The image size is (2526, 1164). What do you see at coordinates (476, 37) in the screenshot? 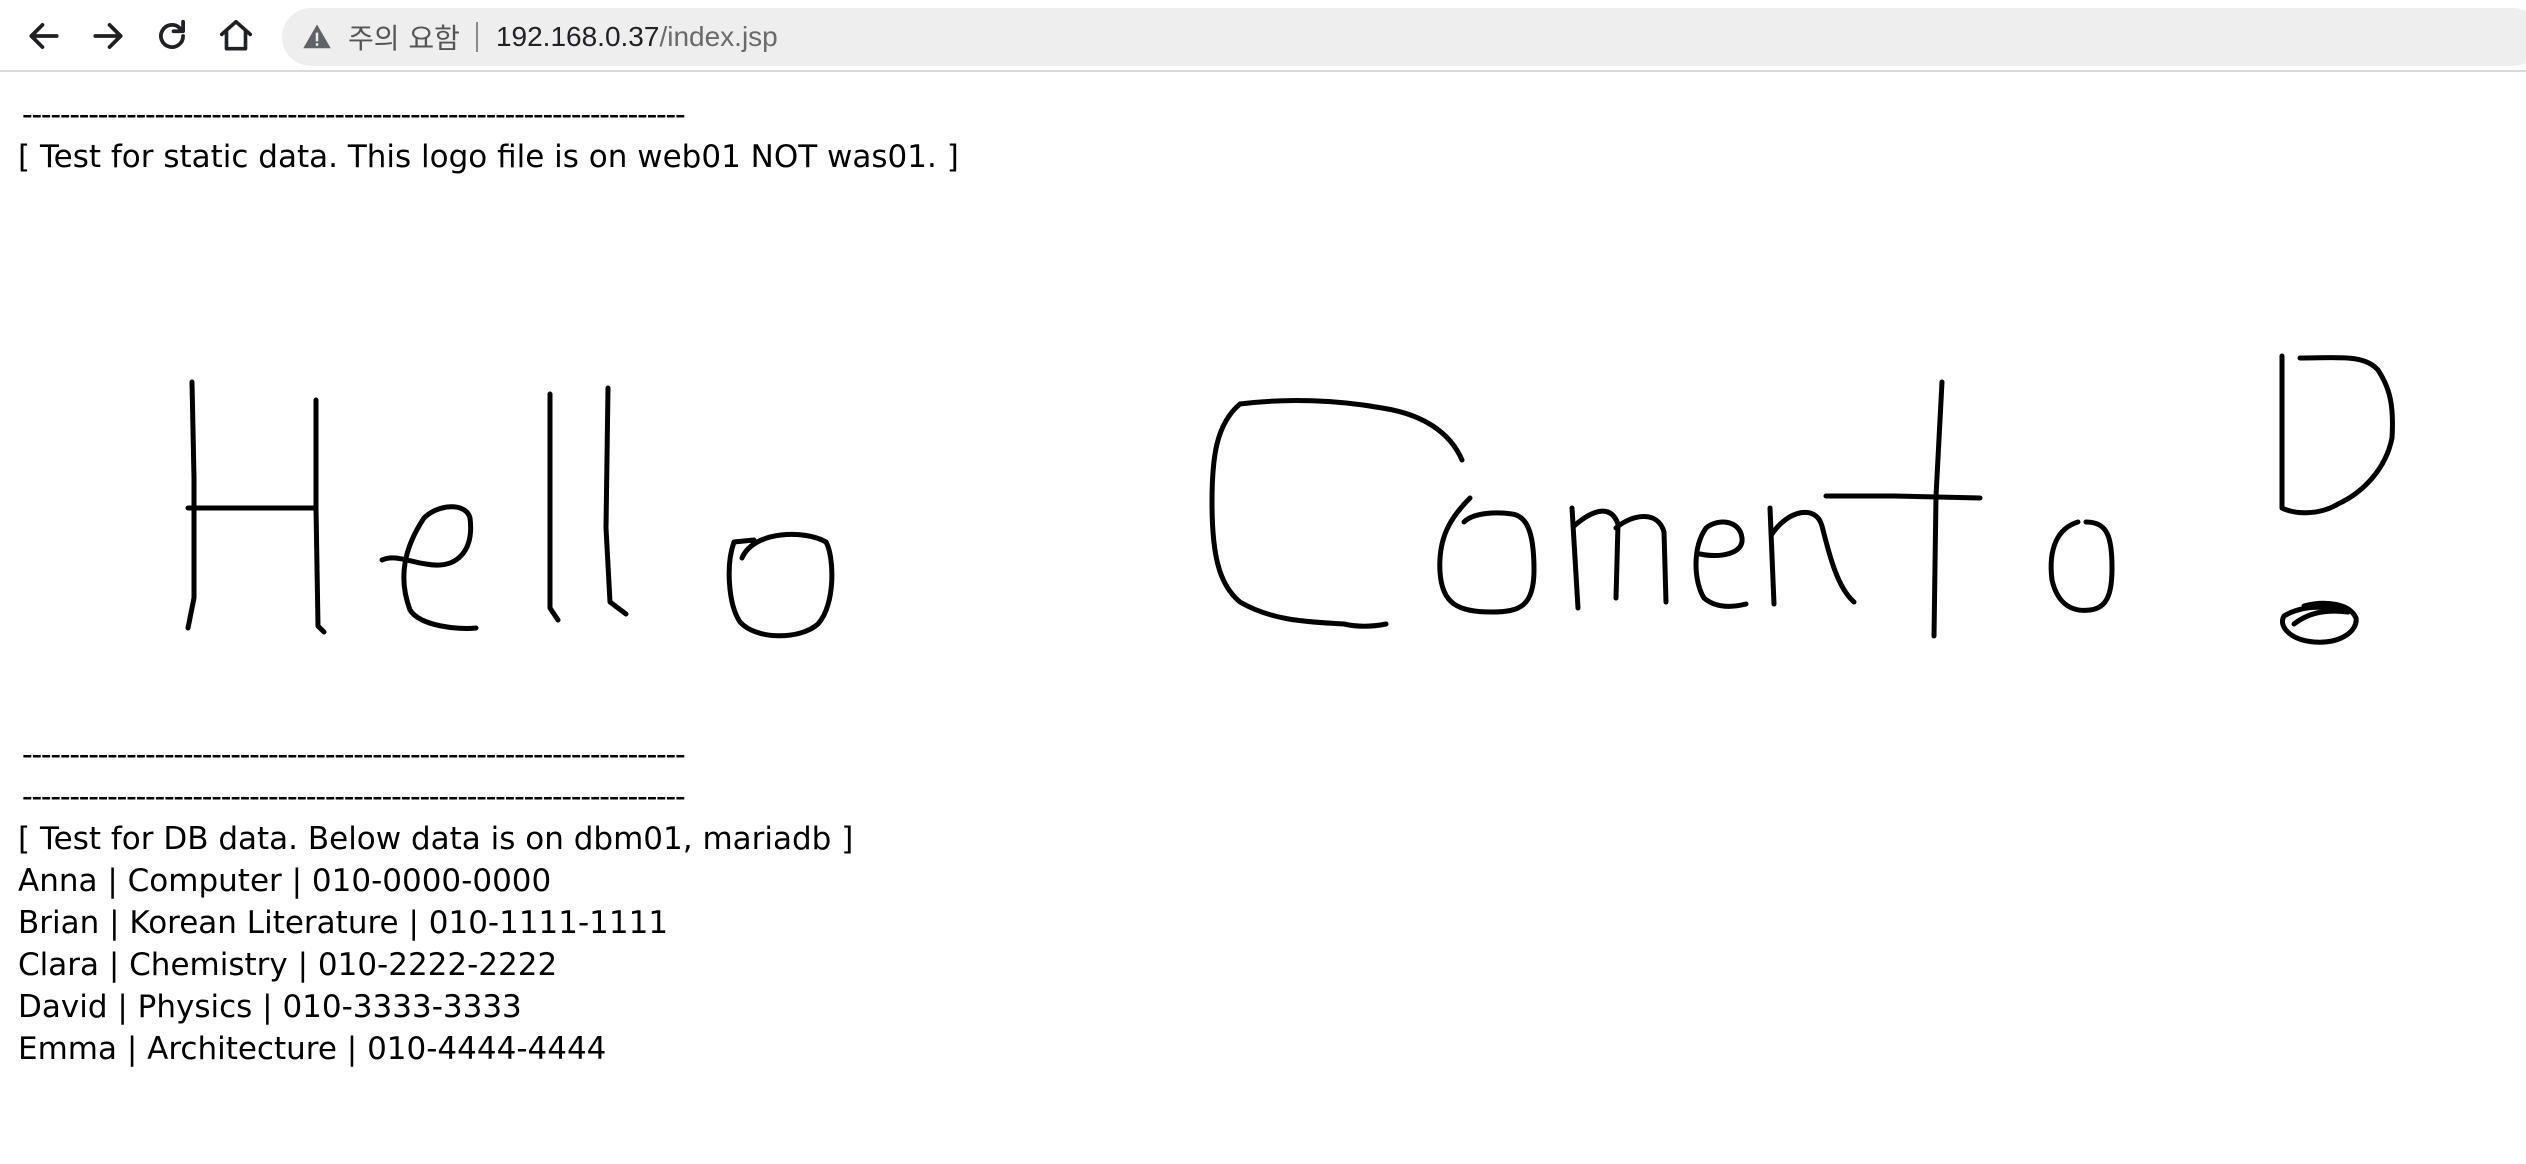
I see `address-divider` at bounding box center [476, 37].